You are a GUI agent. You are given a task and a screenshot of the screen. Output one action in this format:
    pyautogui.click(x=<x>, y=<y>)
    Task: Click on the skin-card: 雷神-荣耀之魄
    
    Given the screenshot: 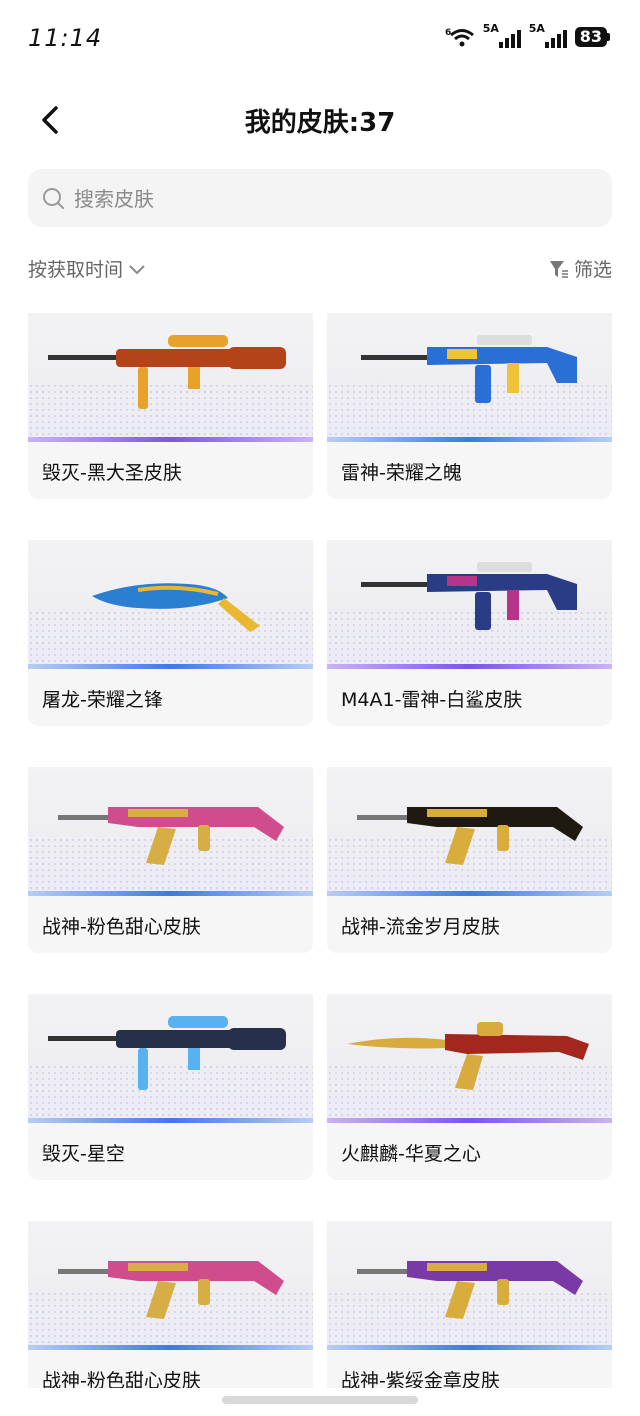 What is the action you would take?
    pyautogui.click(x=469, y=406)
    